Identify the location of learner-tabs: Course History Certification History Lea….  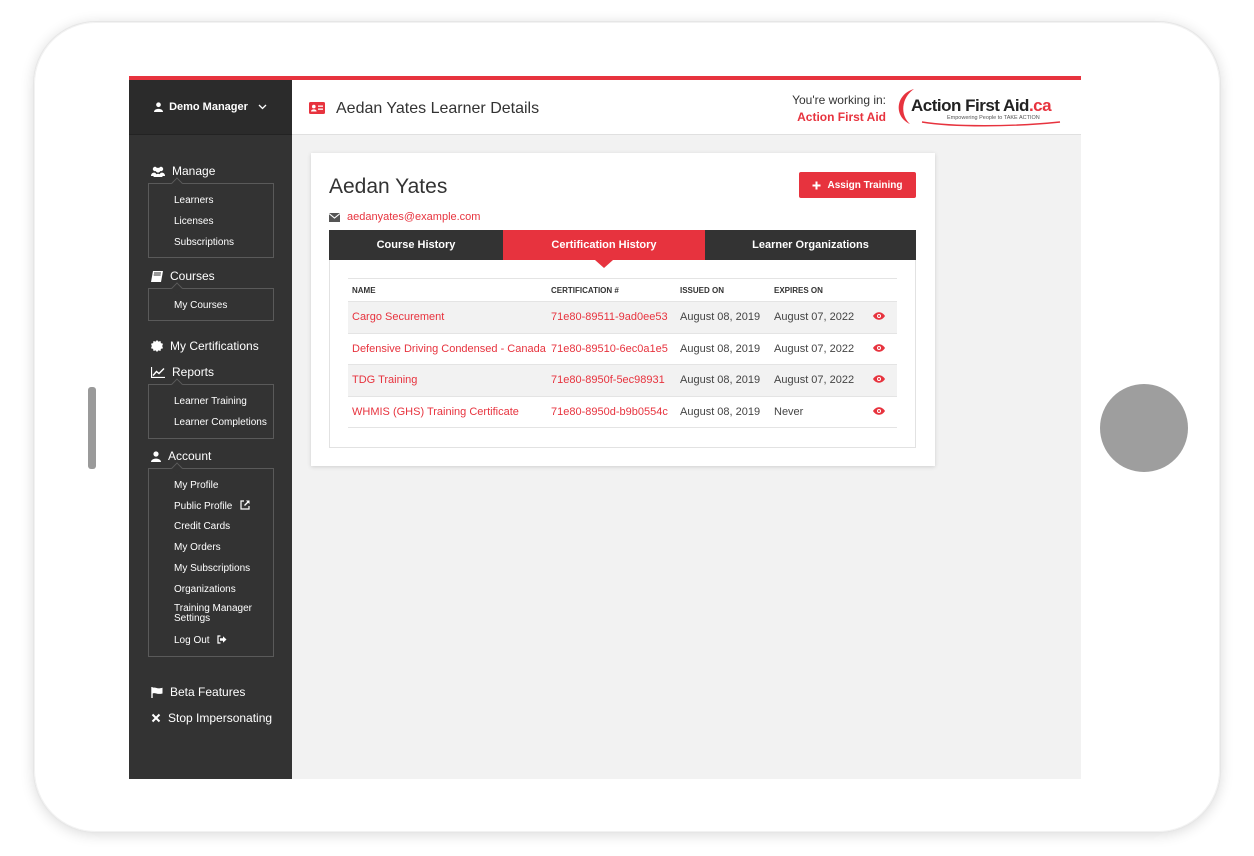
(622, 249).